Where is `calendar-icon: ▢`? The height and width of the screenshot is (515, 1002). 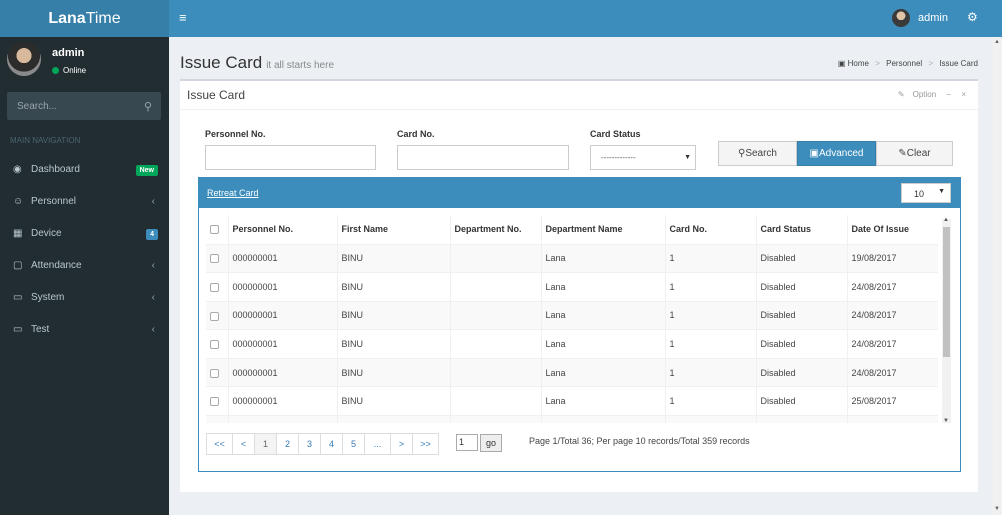 calendar-icon: ▢ is located at coordinates (18, 265).